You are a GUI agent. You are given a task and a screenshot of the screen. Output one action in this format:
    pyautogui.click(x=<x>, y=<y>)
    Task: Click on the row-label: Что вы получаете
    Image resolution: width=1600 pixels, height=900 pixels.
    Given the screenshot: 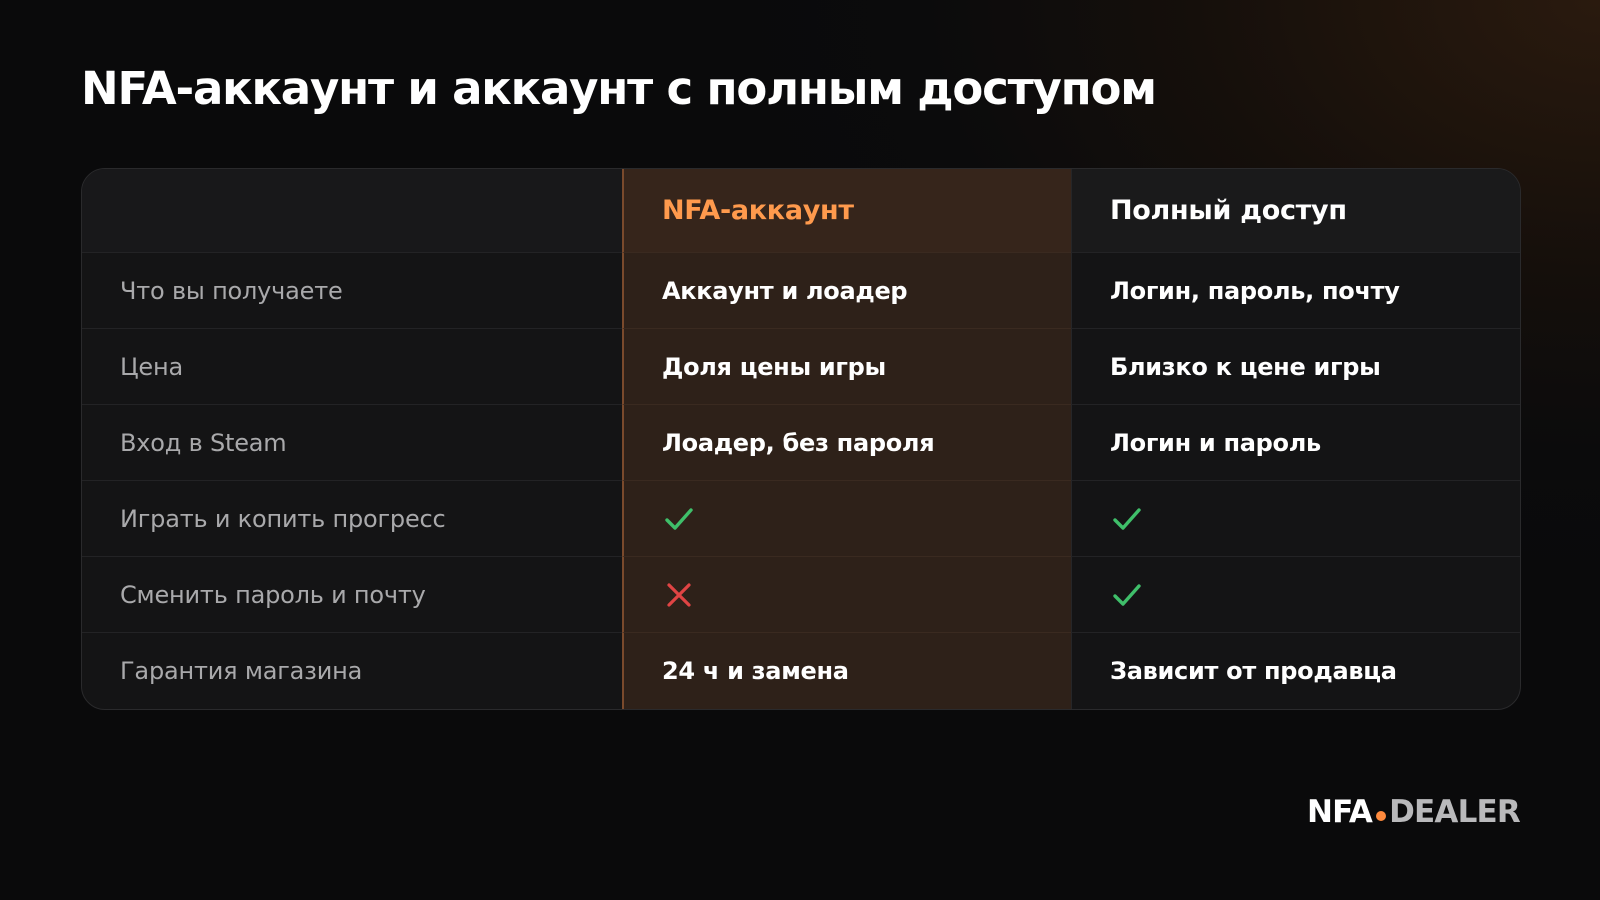 What is the action you would take?
    pyautogui.click(x=352, y=291)
    